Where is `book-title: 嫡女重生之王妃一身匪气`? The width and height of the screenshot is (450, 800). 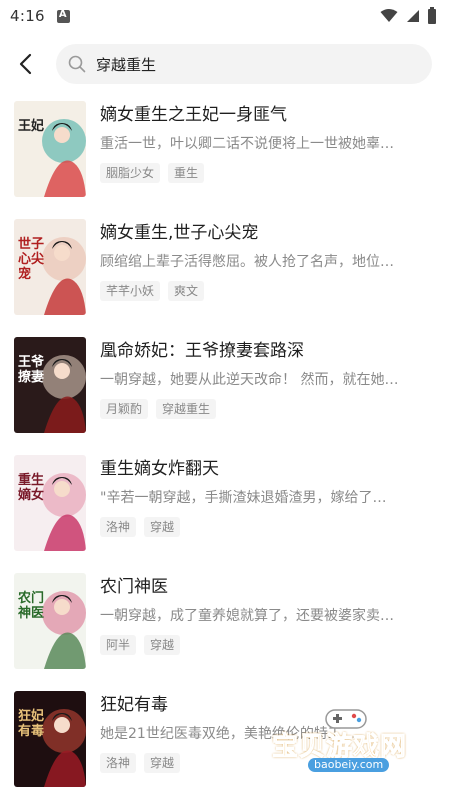
book-title: 嫡女重生之王妃一身匪气 is located at coordinates (193, 115).